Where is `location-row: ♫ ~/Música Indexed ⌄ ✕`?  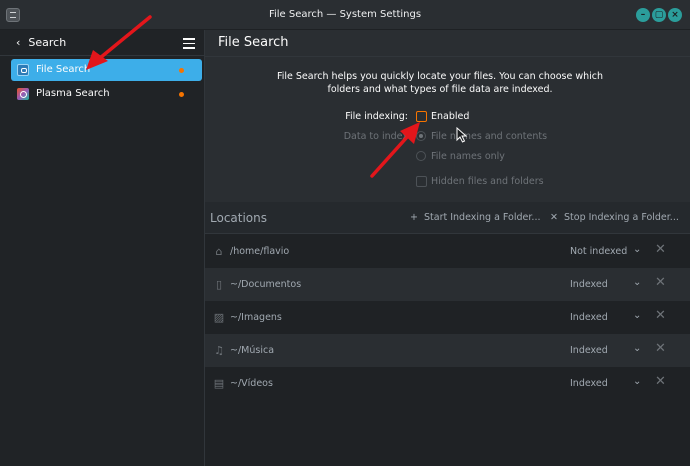 location-row: ♫ ~/Música Indexed ⌄ ✕ is located at coordinates (447, 350).